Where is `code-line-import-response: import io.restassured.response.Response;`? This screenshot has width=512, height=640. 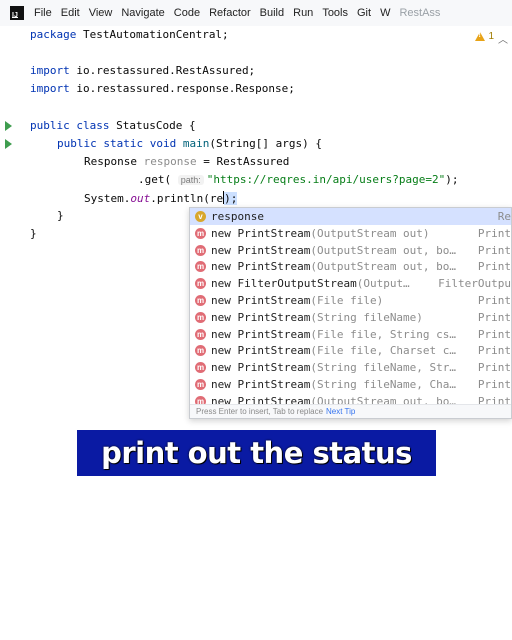 code-line-import-response: import io.restassured.response.Response; is located at coordinates (162, 88).